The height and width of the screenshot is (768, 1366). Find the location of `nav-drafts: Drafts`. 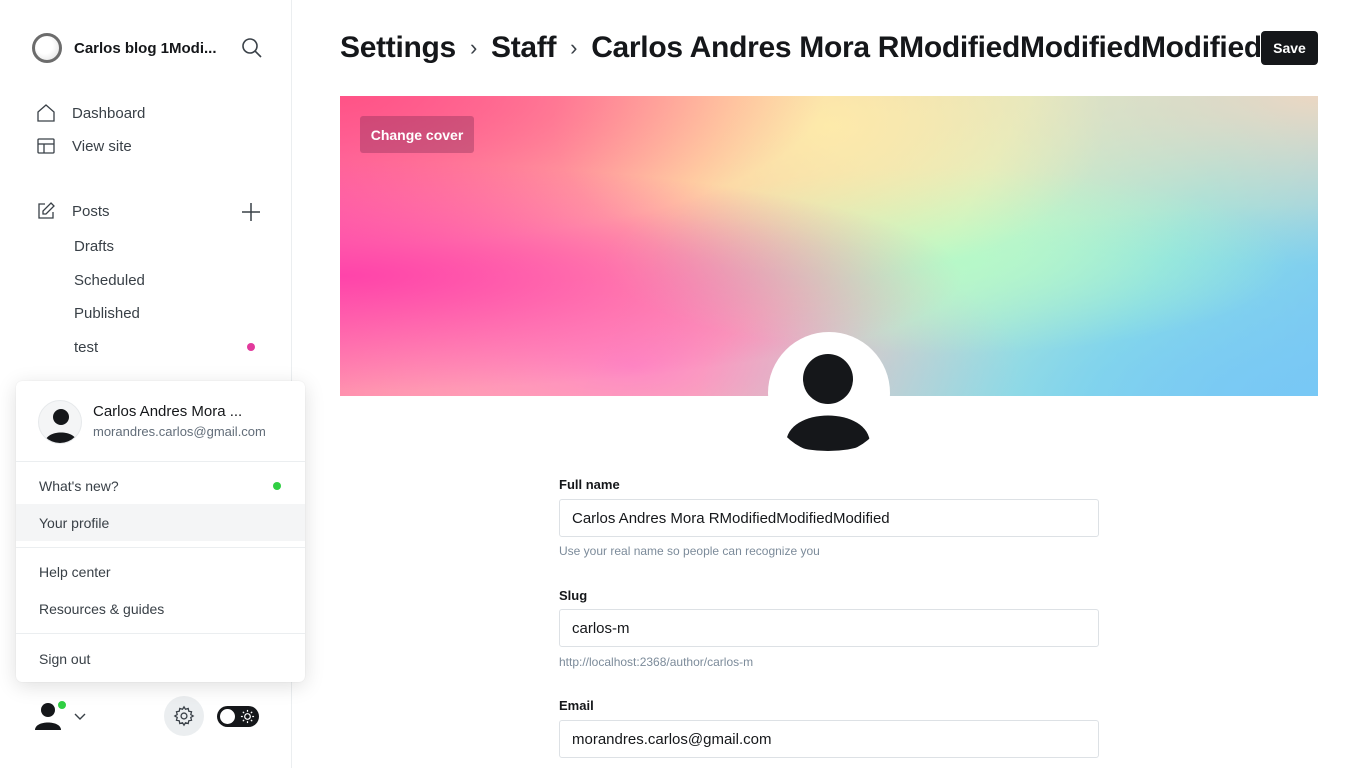

nav-drafts: Drafts is located at coordinates (169, 246).